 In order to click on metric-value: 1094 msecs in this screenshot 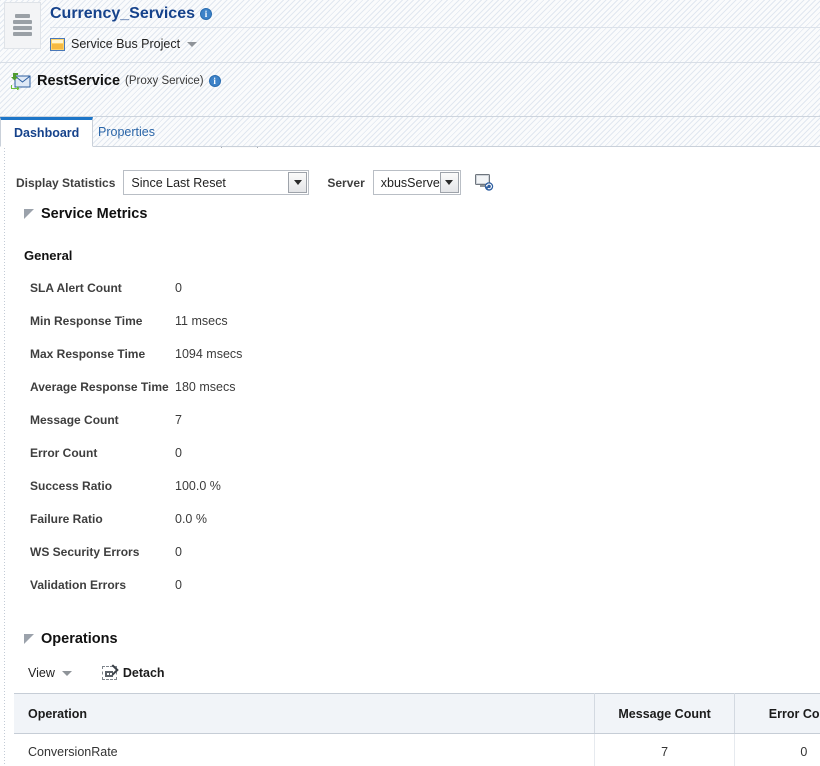, I will do `click(209, 354)`.